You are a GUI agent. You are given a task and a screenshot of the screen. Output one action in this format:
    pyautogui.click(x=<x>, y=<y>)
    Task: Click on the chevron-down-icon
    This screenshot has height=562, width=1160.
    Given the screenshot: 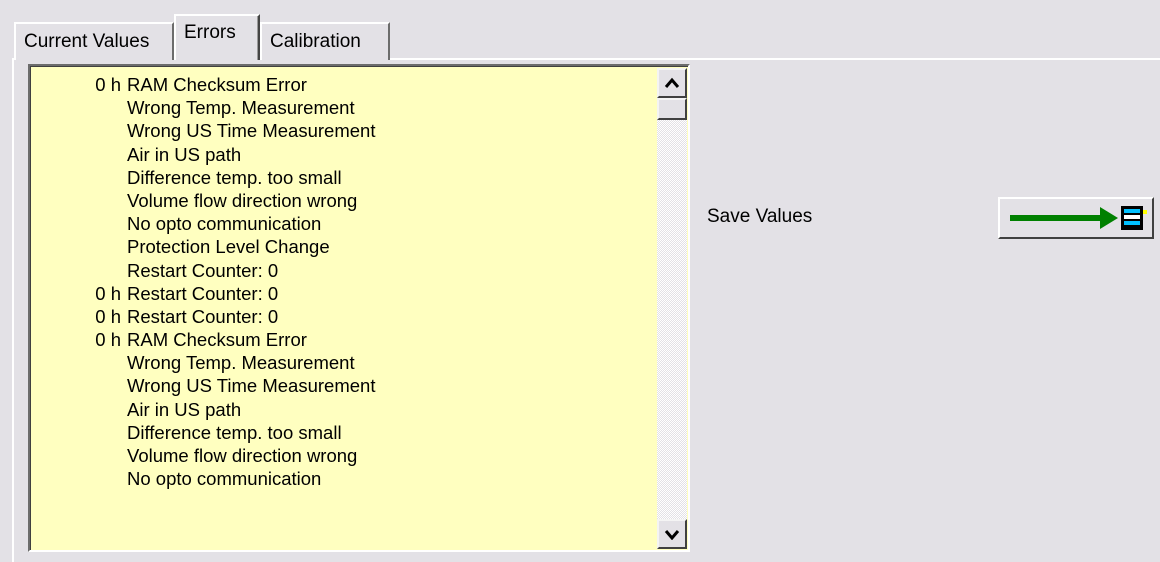 What is the action you would take?
    pyautogui.click(x=672, y=535)
    